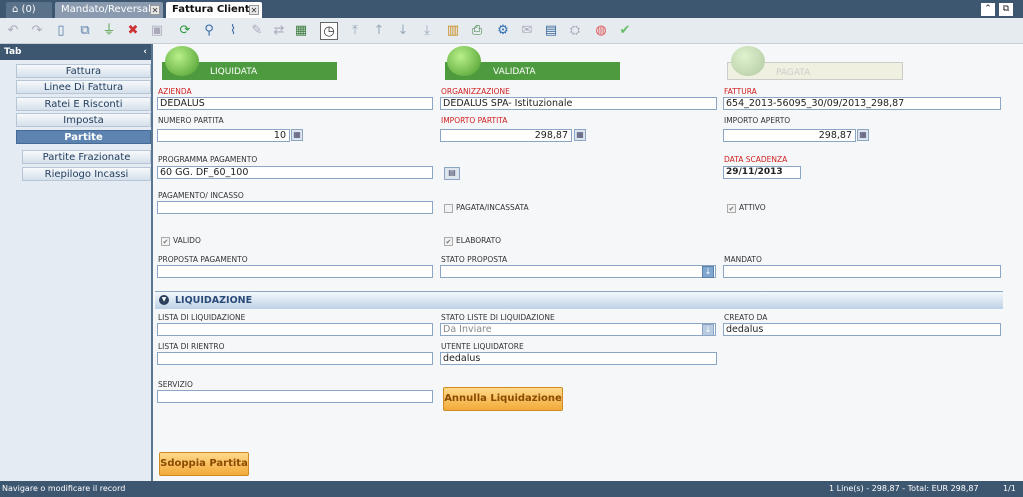 This screenshot has height=497, width=1023. What do you see at coordinates (83, 120) in the screenshot?
I see `sidebar-item-imposta: Imposta` at bounding box center [83, 120].